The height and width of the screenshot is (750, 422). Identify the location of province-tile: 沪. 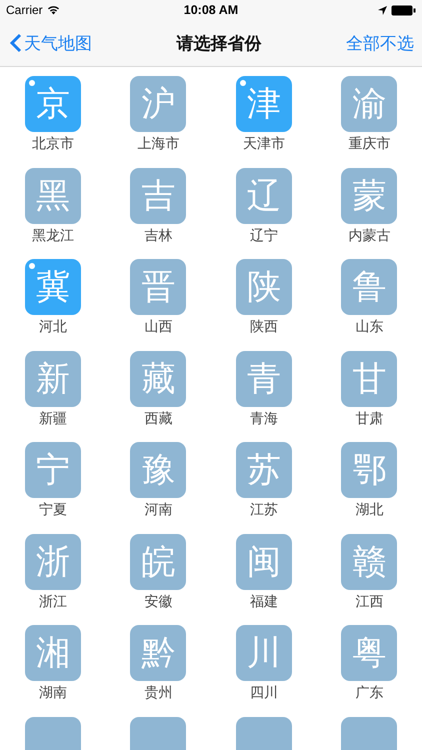
(158, 104).